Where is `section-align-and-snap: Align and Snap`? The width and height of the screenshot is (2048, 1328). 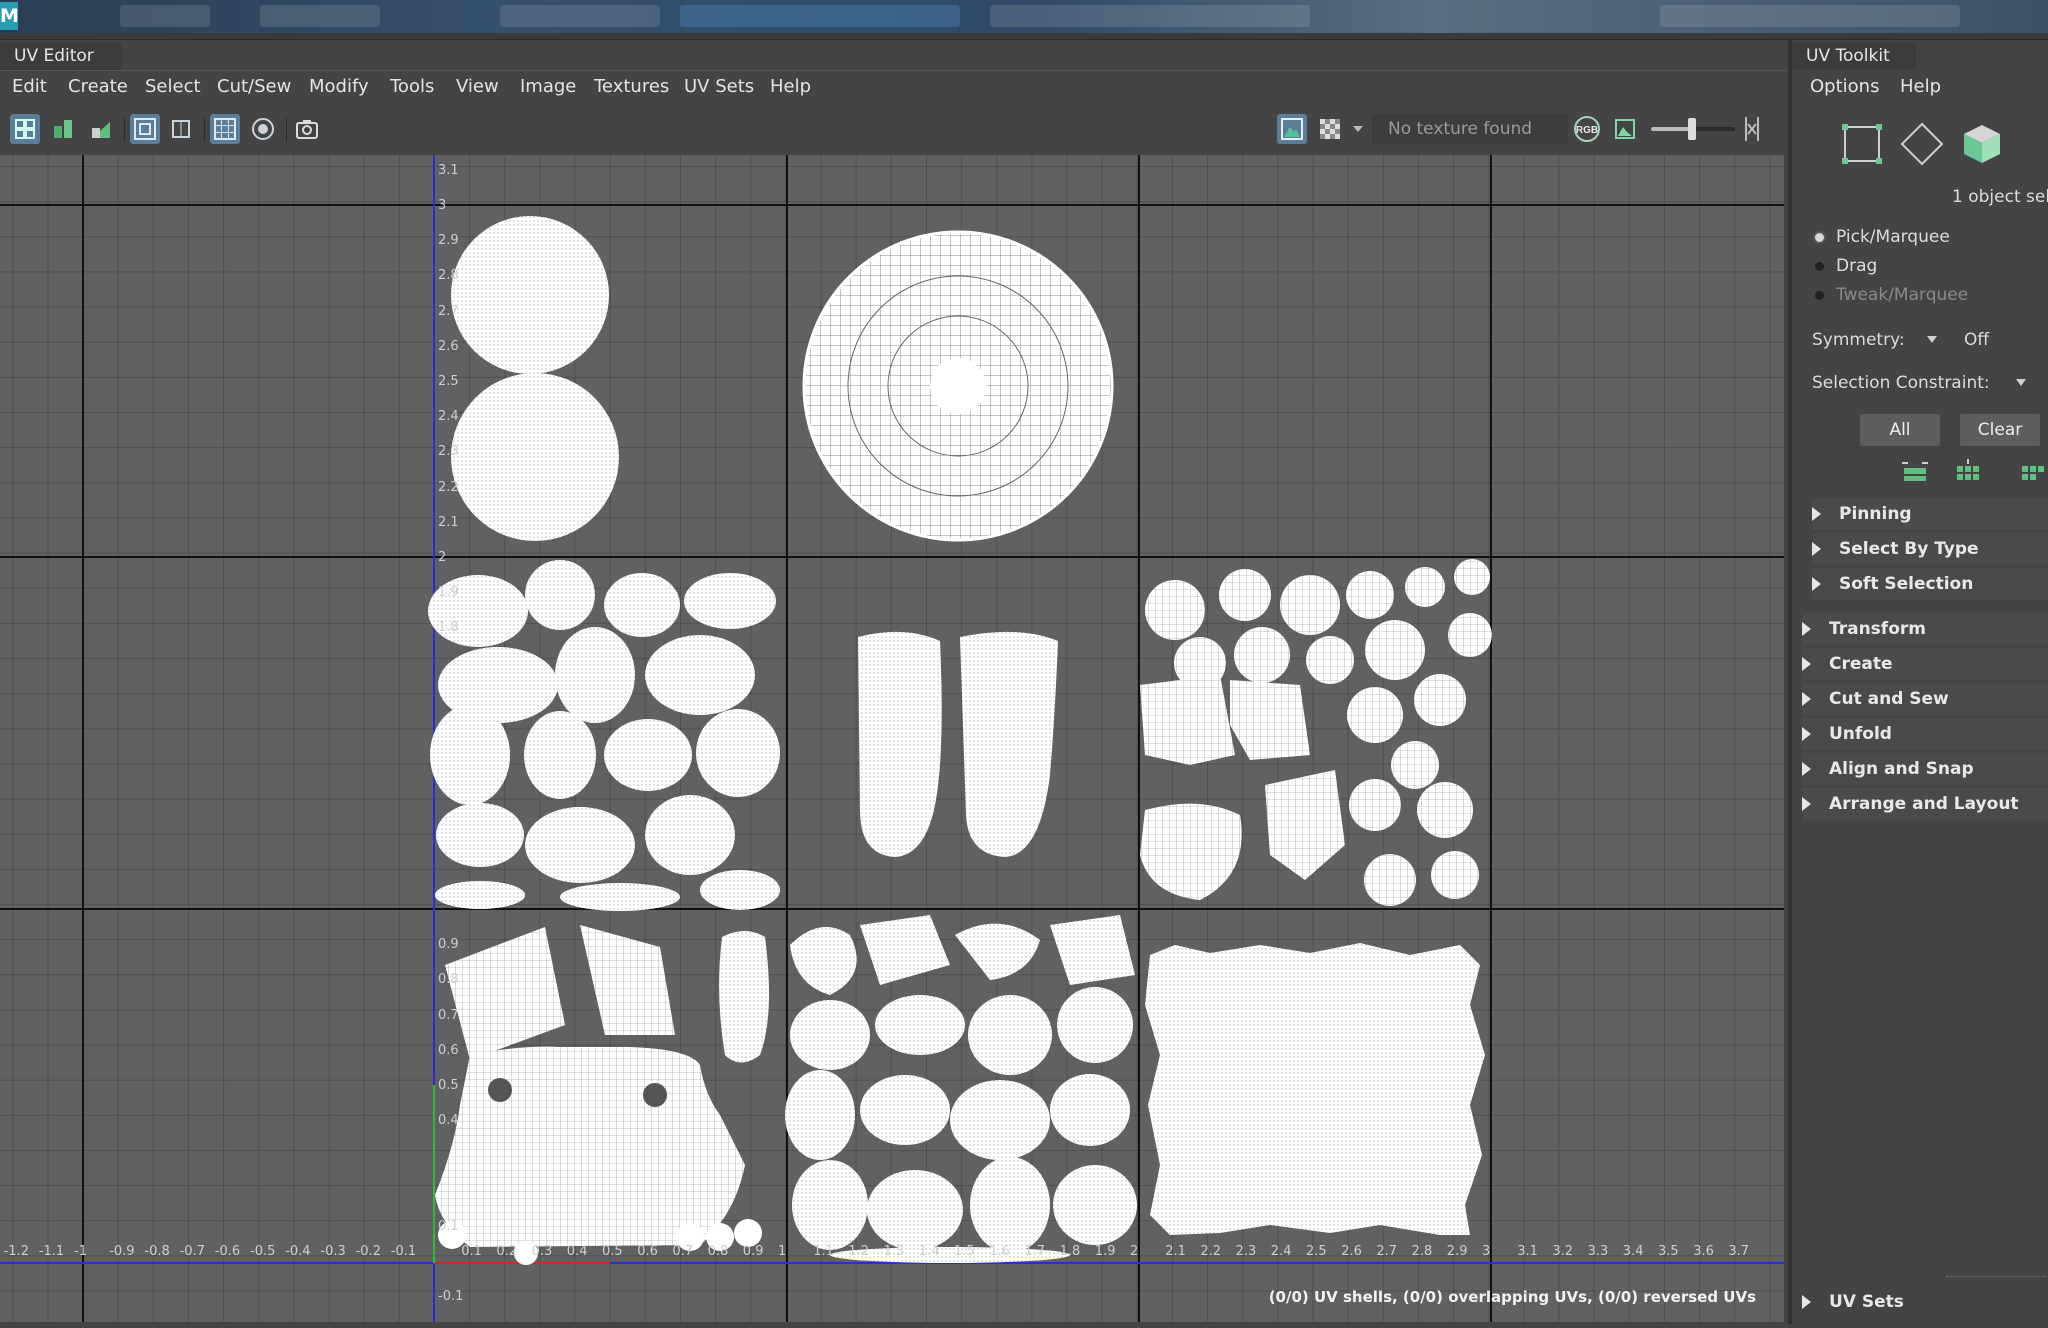
section-align-and-snap: Align and Snap is located at coordinates (1925, 769).